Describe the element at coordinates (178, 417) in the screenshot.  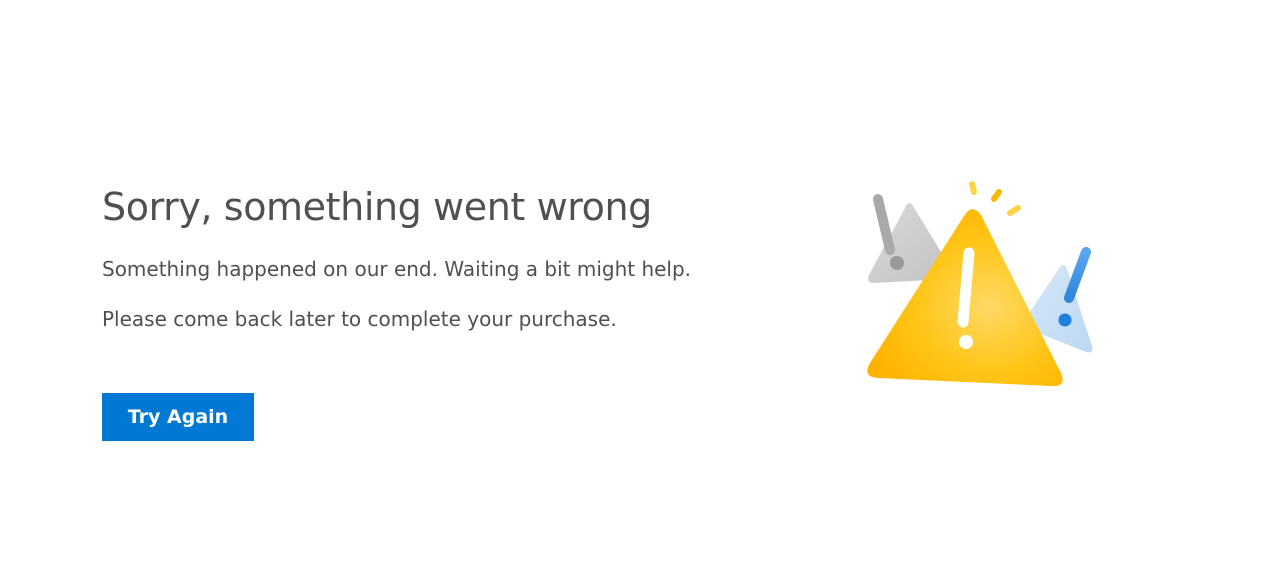
I see `try-again-button: Try Again` at that location.